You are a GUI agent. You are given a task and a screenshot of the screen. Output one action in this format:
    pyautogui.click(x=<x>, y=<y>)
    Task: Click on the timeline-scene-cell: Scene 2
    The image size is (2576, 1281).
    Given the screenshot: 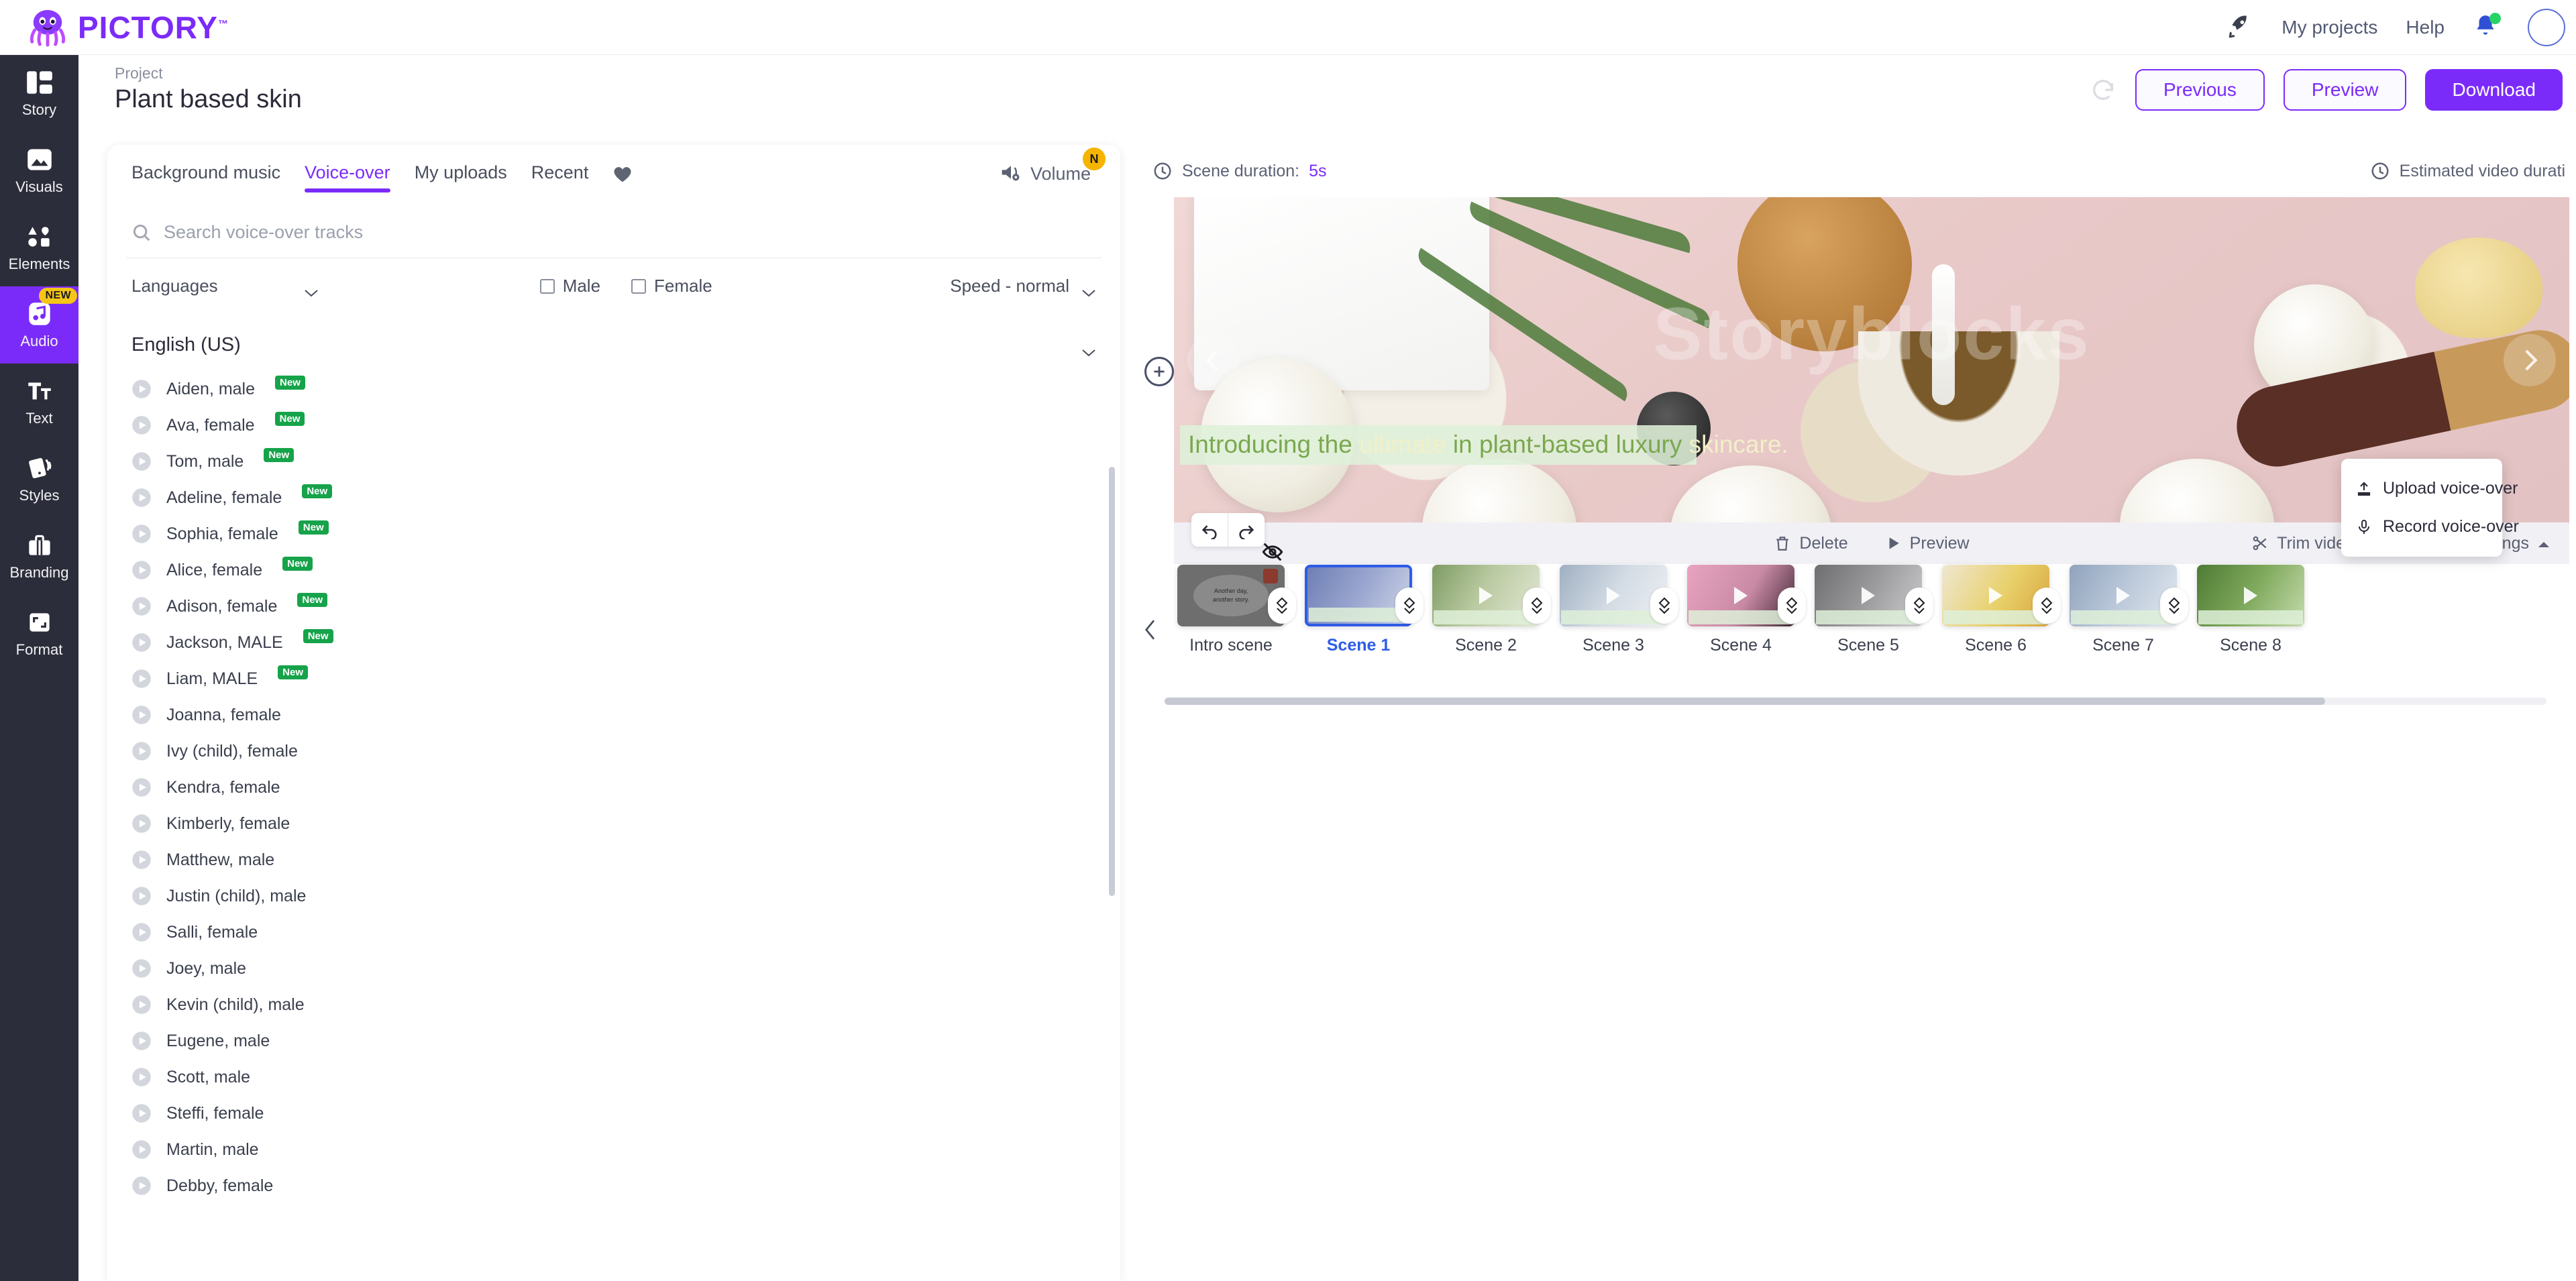 What is the action you would take?
    pyautogui.click(x=1486, y=601)
    